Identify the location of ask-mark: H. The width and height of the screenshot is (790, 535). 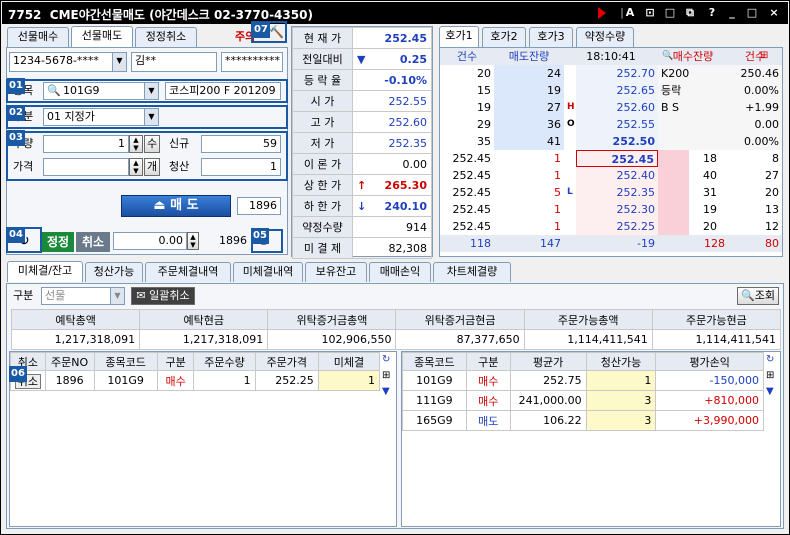
(571, 107).